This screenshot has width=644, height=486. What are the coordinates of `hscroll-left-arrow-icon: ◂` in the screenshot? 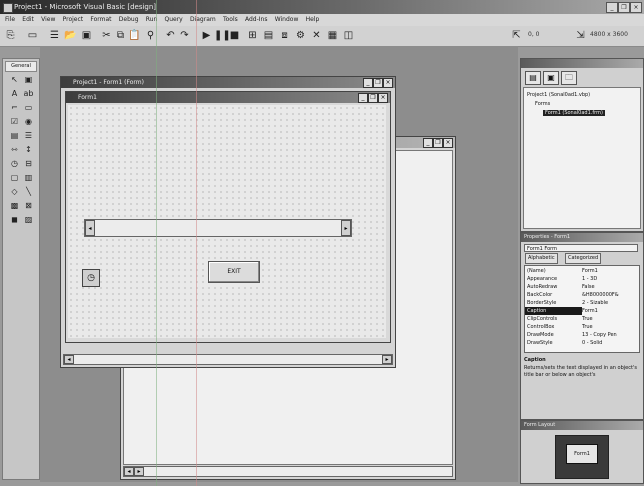 It's located at (90, 228).